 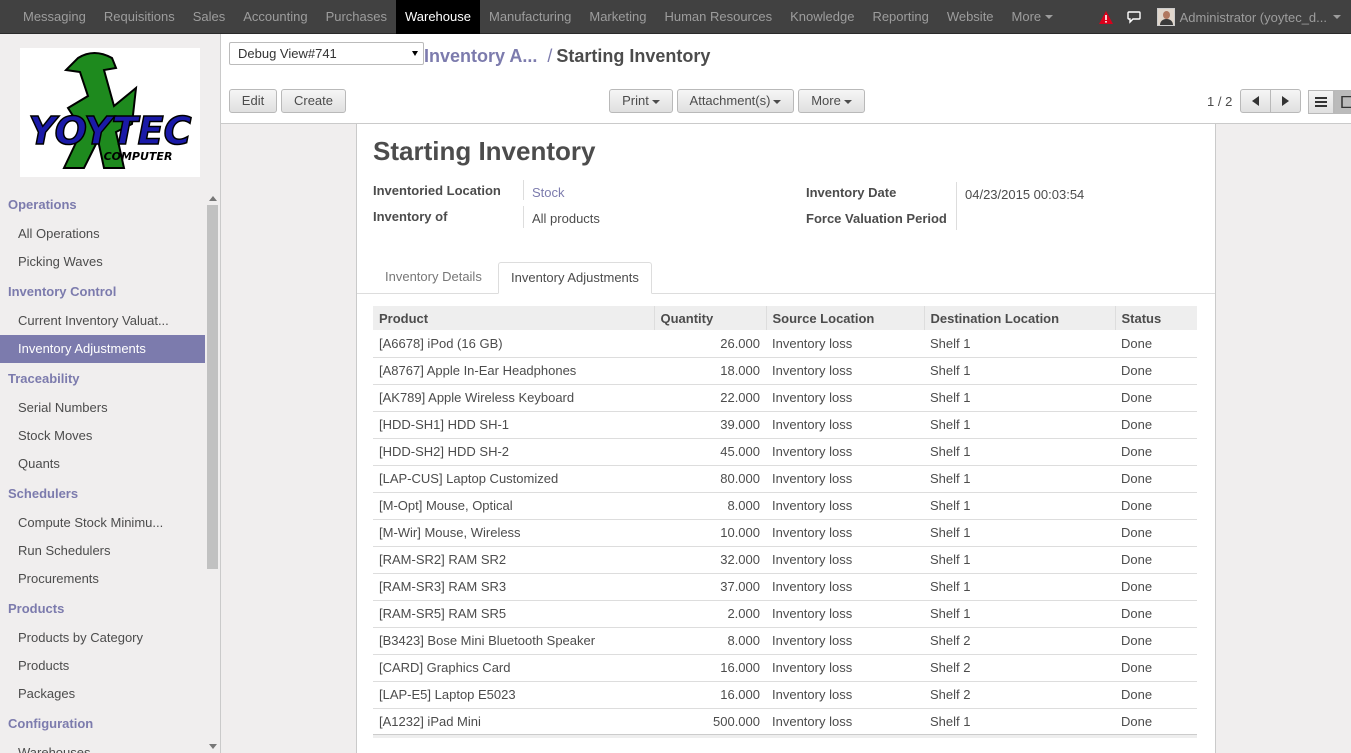 I want to click on debug-view-select: Debug View#741, so click(x=326, y=53).